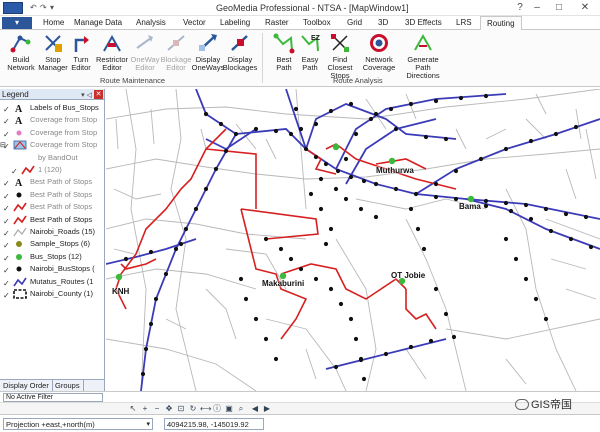 This screenshot has height=432, width=600. Describe the element at coordinates (151, 22) in the screenshot. I see `tab-analysis: Analysis` at that location.